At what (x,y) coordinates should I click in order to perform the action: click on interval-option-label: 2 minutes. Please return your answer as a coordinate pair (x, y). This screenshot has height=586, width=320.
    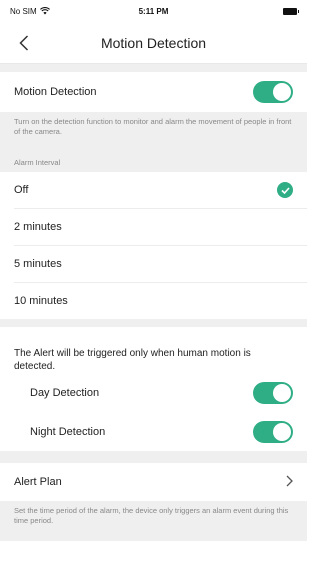
    Looking at the image, I should click on (38, 227).